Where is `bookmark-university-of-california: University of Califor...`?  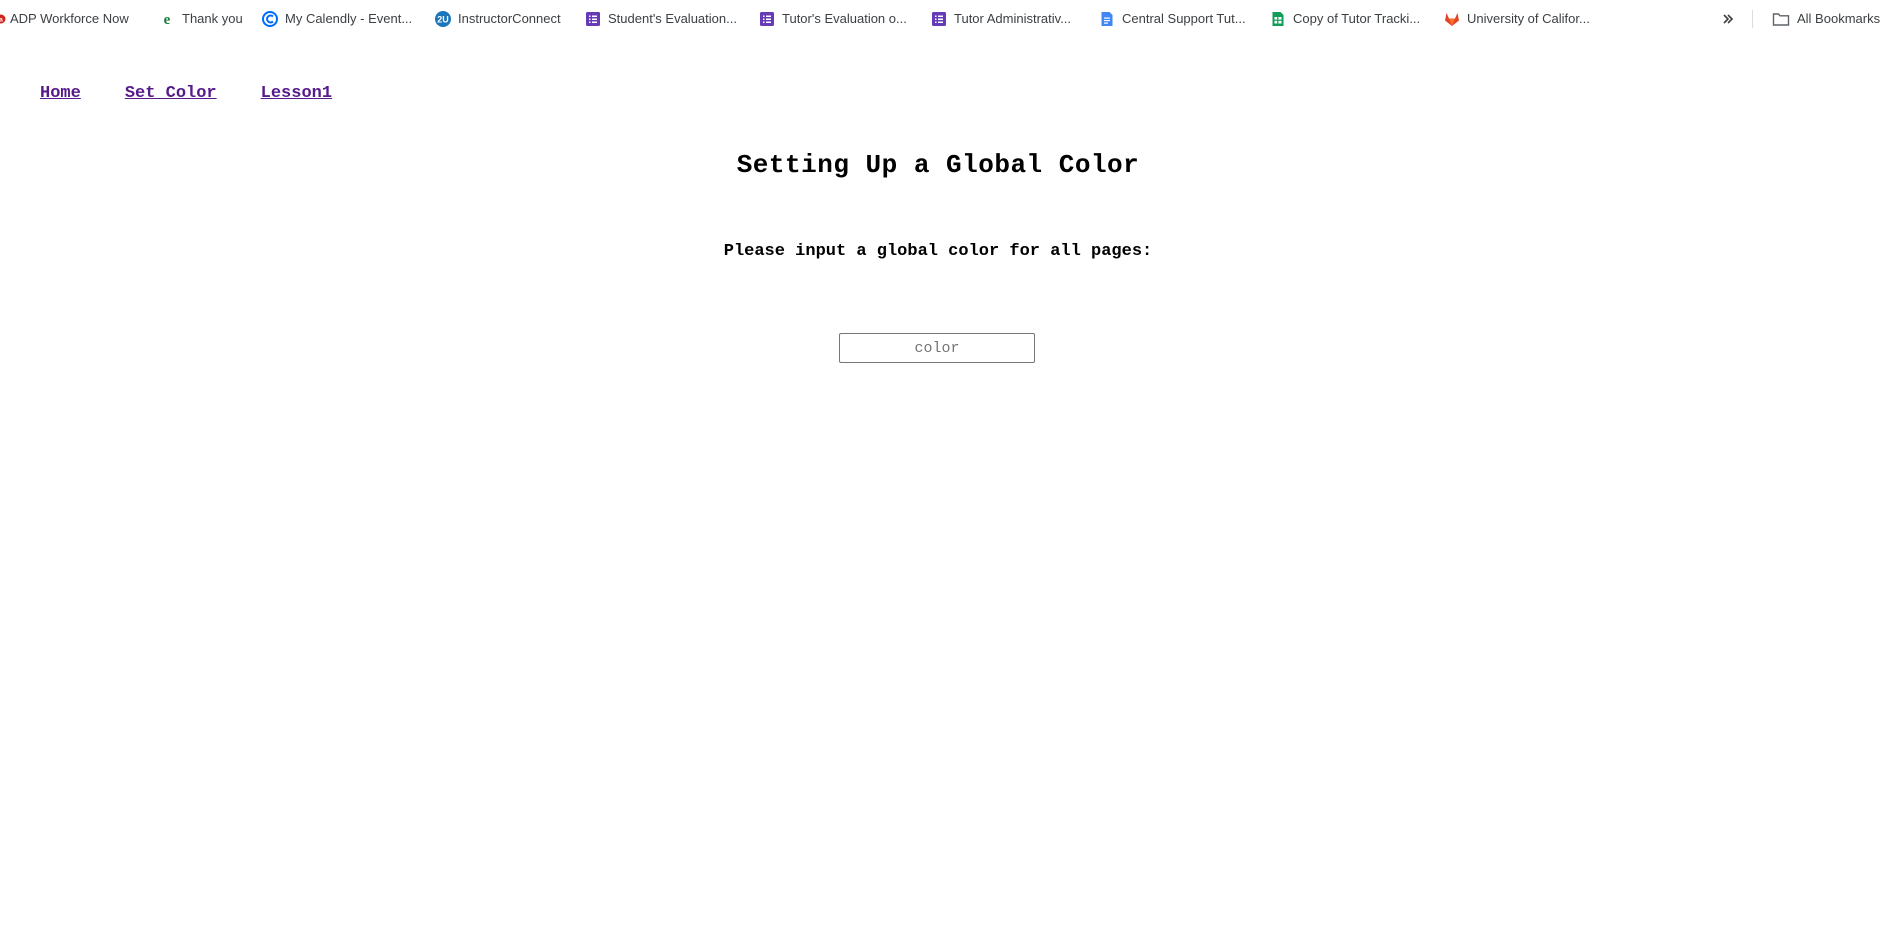 bookmark-university-of-california: University of Califor... is located at coordinates (1517, 19).